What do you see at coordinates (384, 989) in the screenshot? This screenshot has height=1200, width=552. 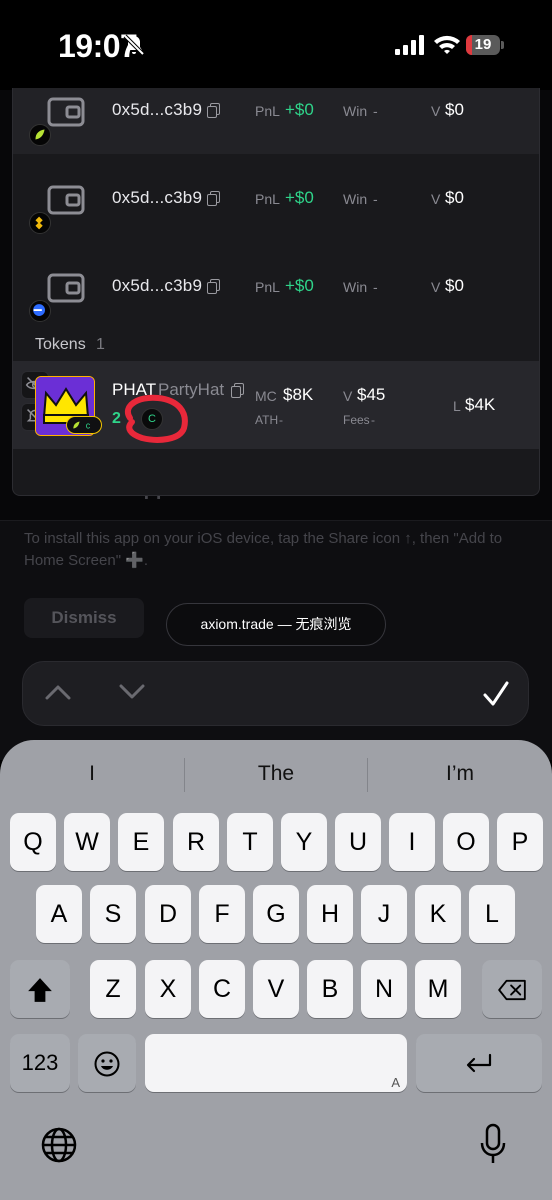 I see `key-n: N` at bounding box center [384, 989].